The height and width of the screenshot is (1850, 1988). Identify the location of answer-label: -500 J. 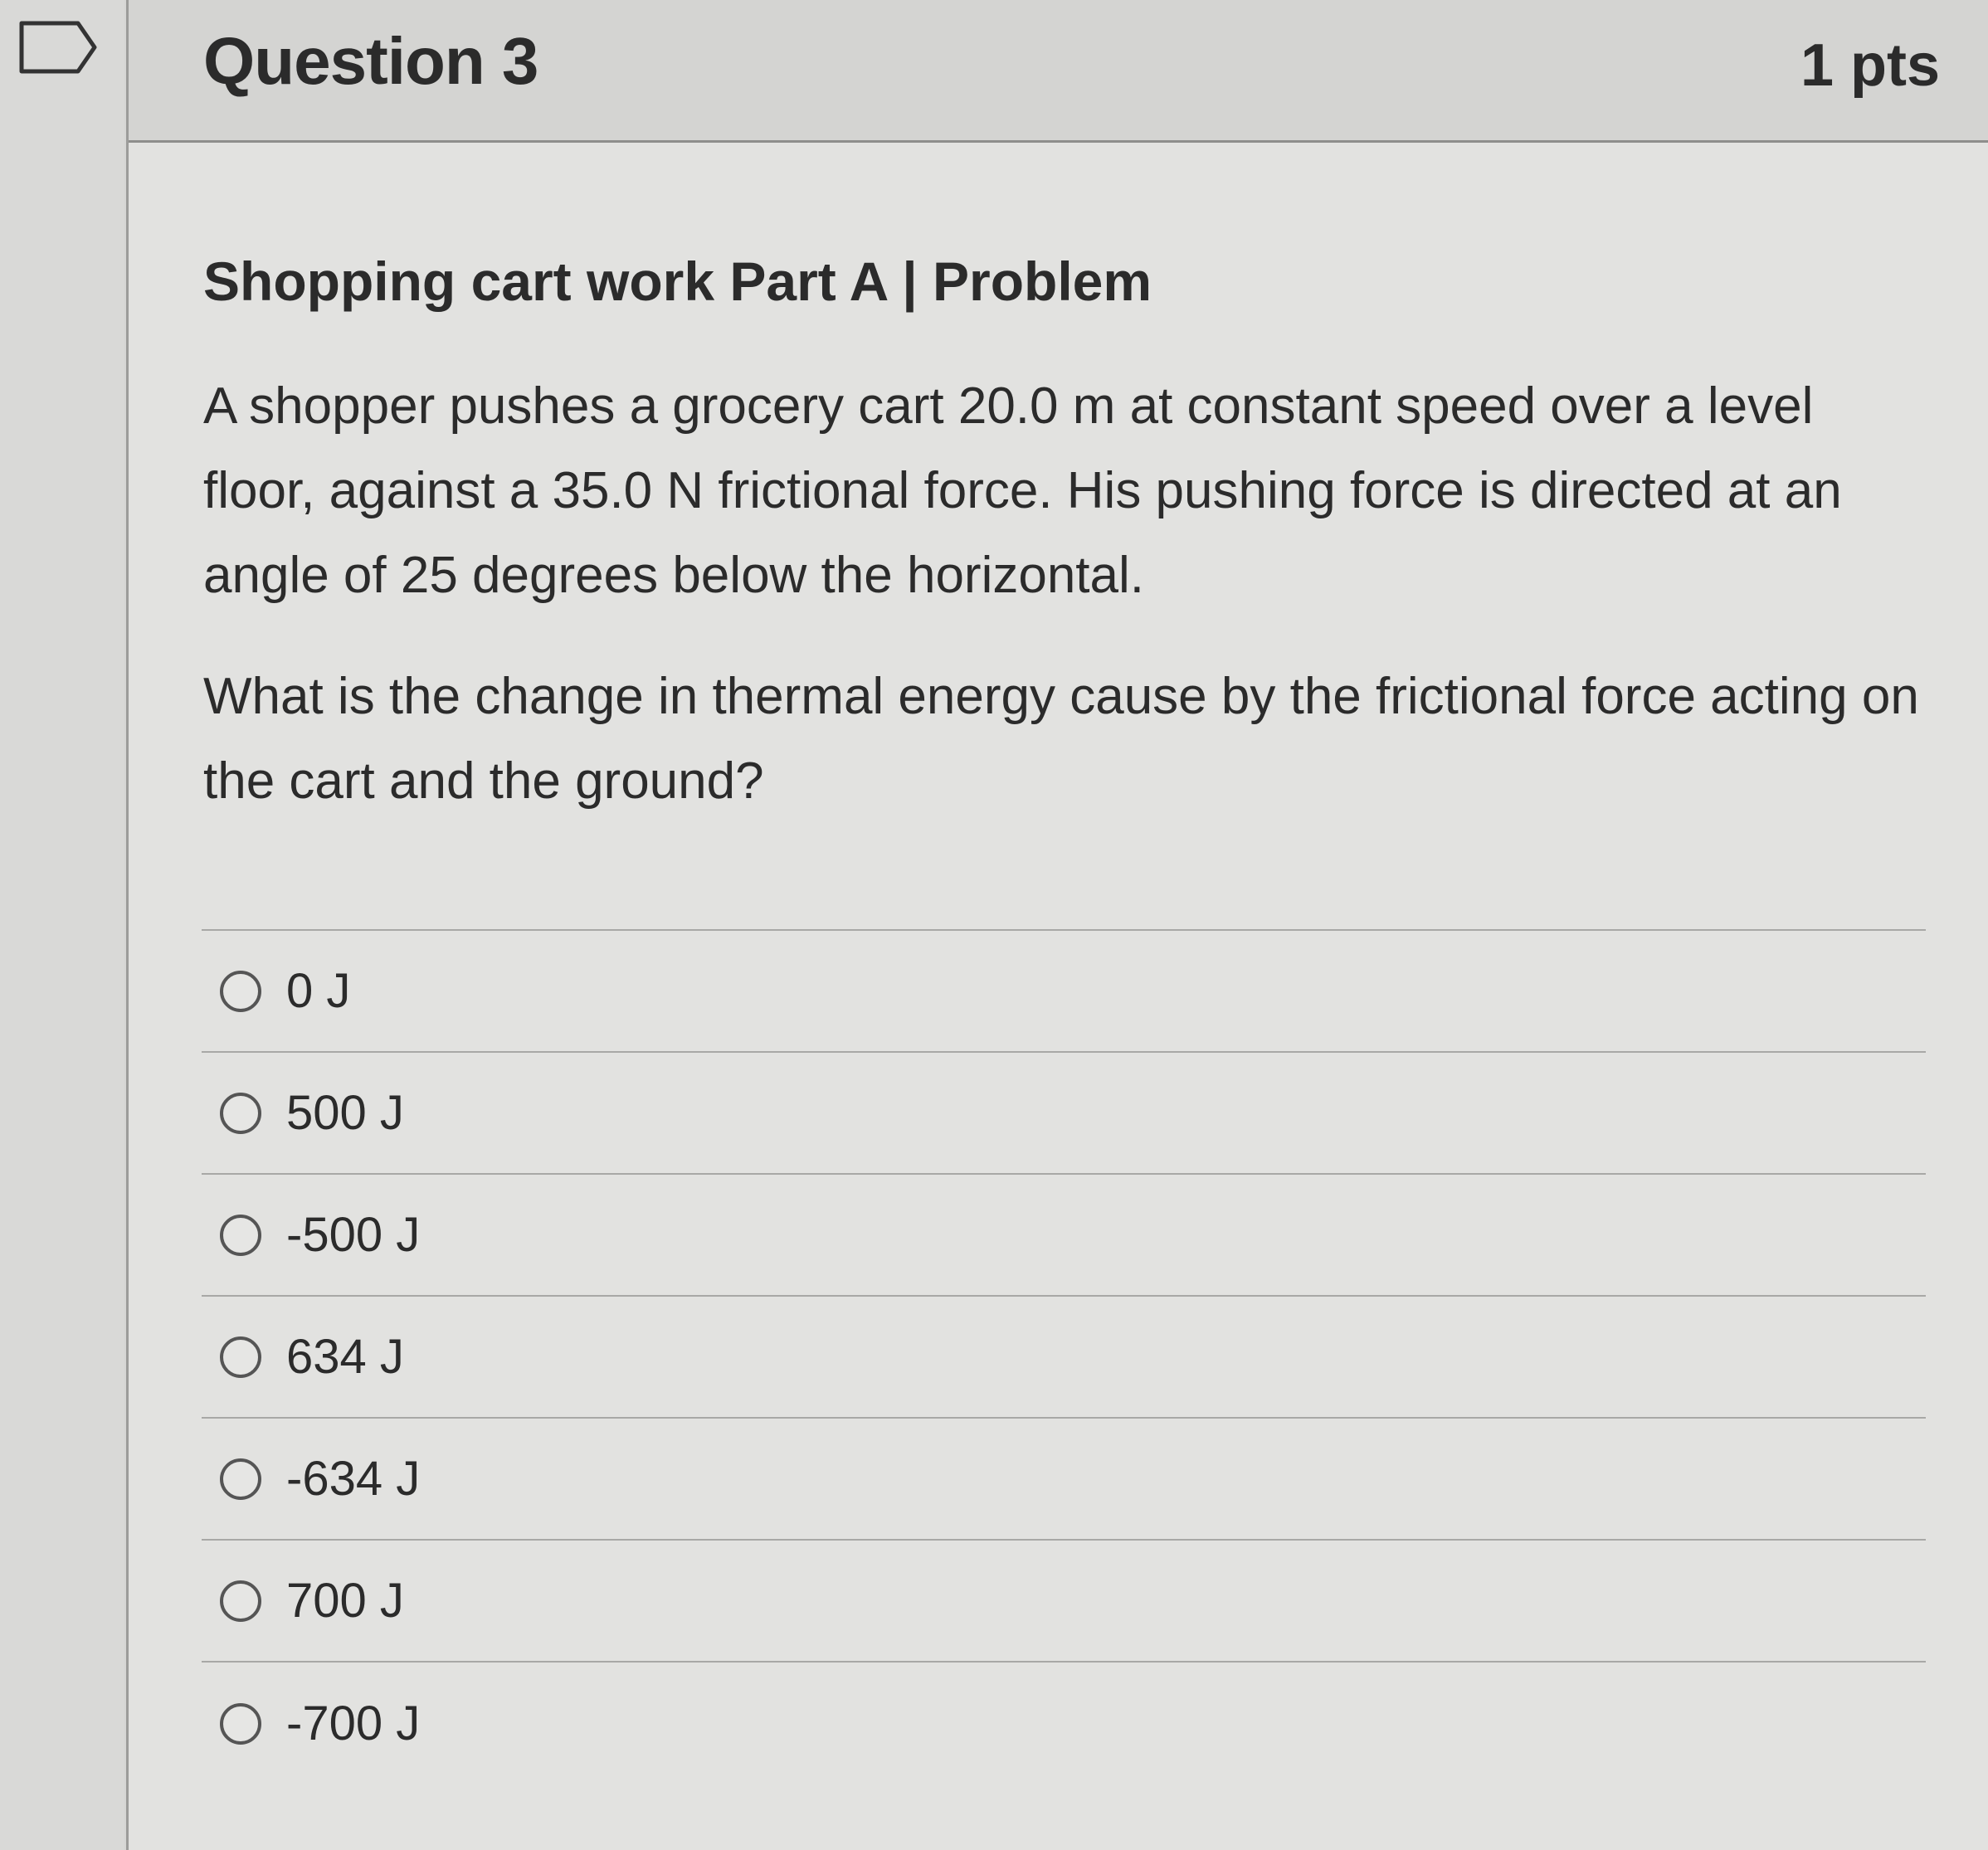
(353, 1235).